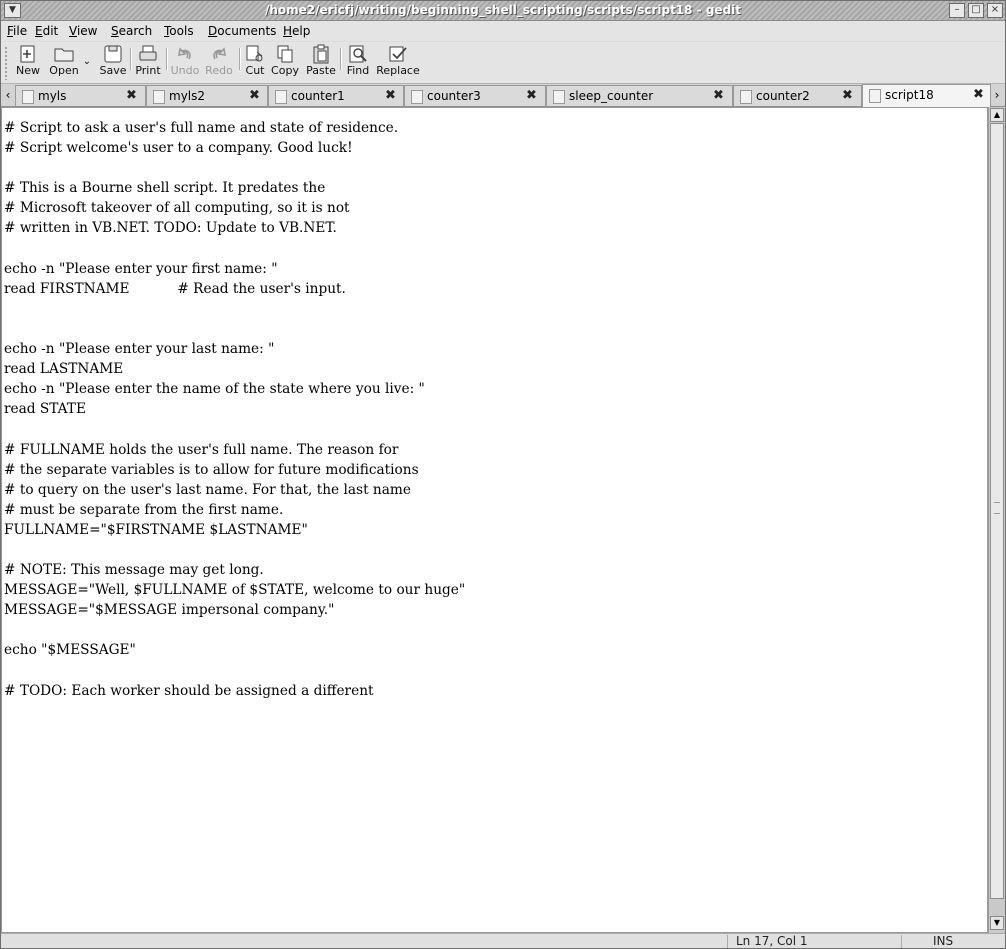 The width and height of the screenshot is (1006, 949). Describe the element at coordinates (997, 508) in the screenshot. I see `scrollbar-grip` at that location.